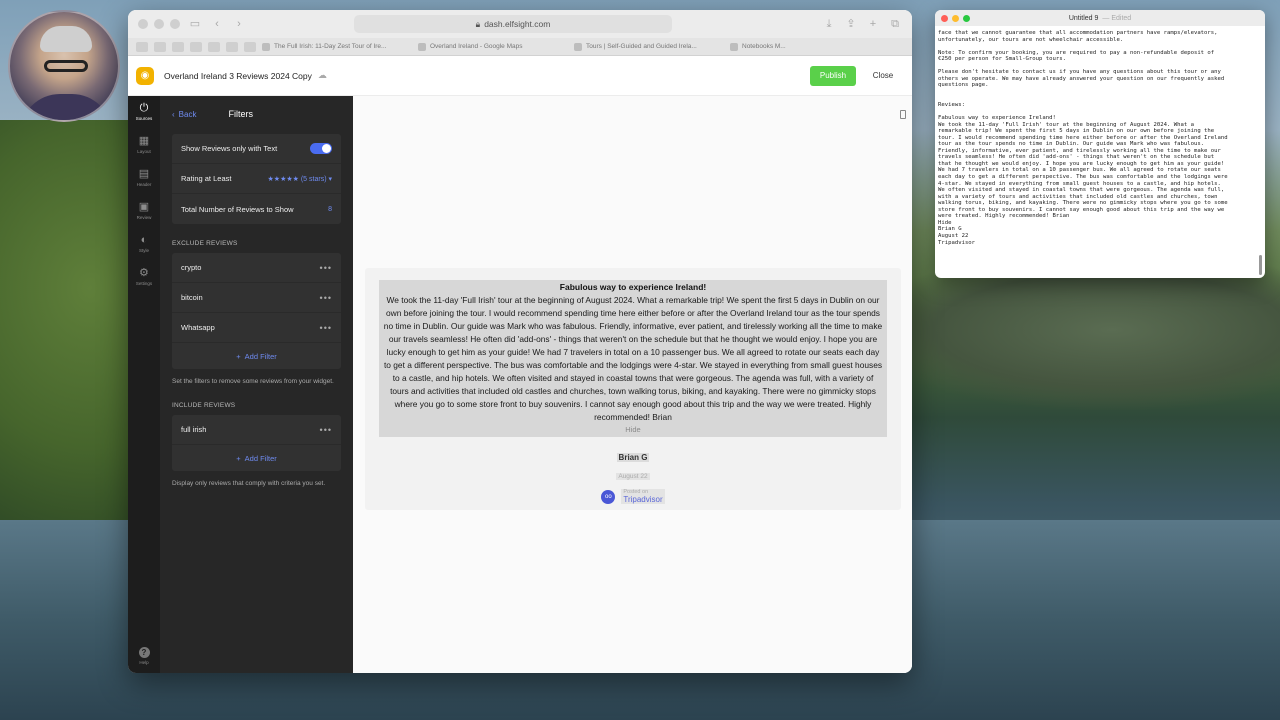 Image resolution: width=1280 pixels, height=720 pixels. I want to click on rail-item-style: ◐ Style, so click(144, 243).